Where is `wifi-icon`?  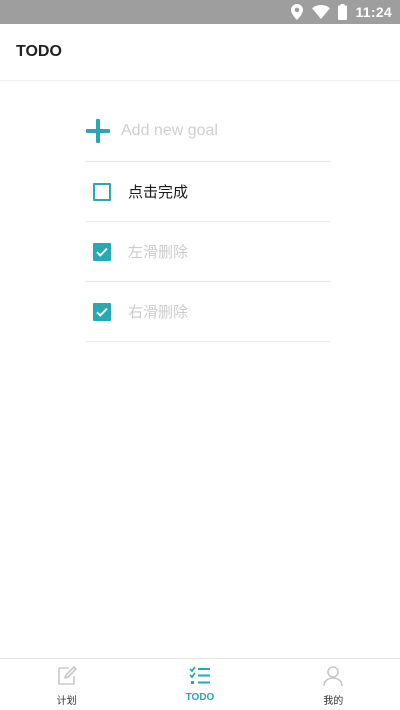
wifi-icon is located at coordinates (321, 12).